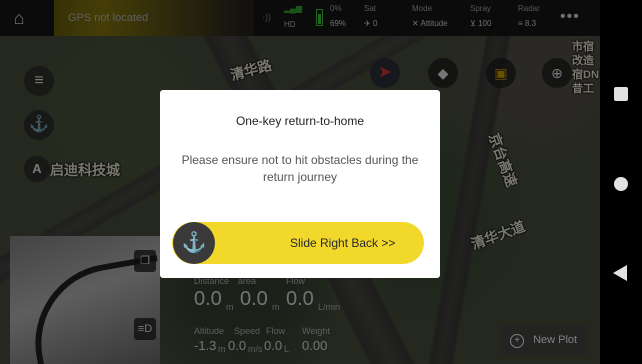  Describe the element at coordinates (300, 121) in the screenshot. I see `dialog-title: One-key return-to-home` at that location.